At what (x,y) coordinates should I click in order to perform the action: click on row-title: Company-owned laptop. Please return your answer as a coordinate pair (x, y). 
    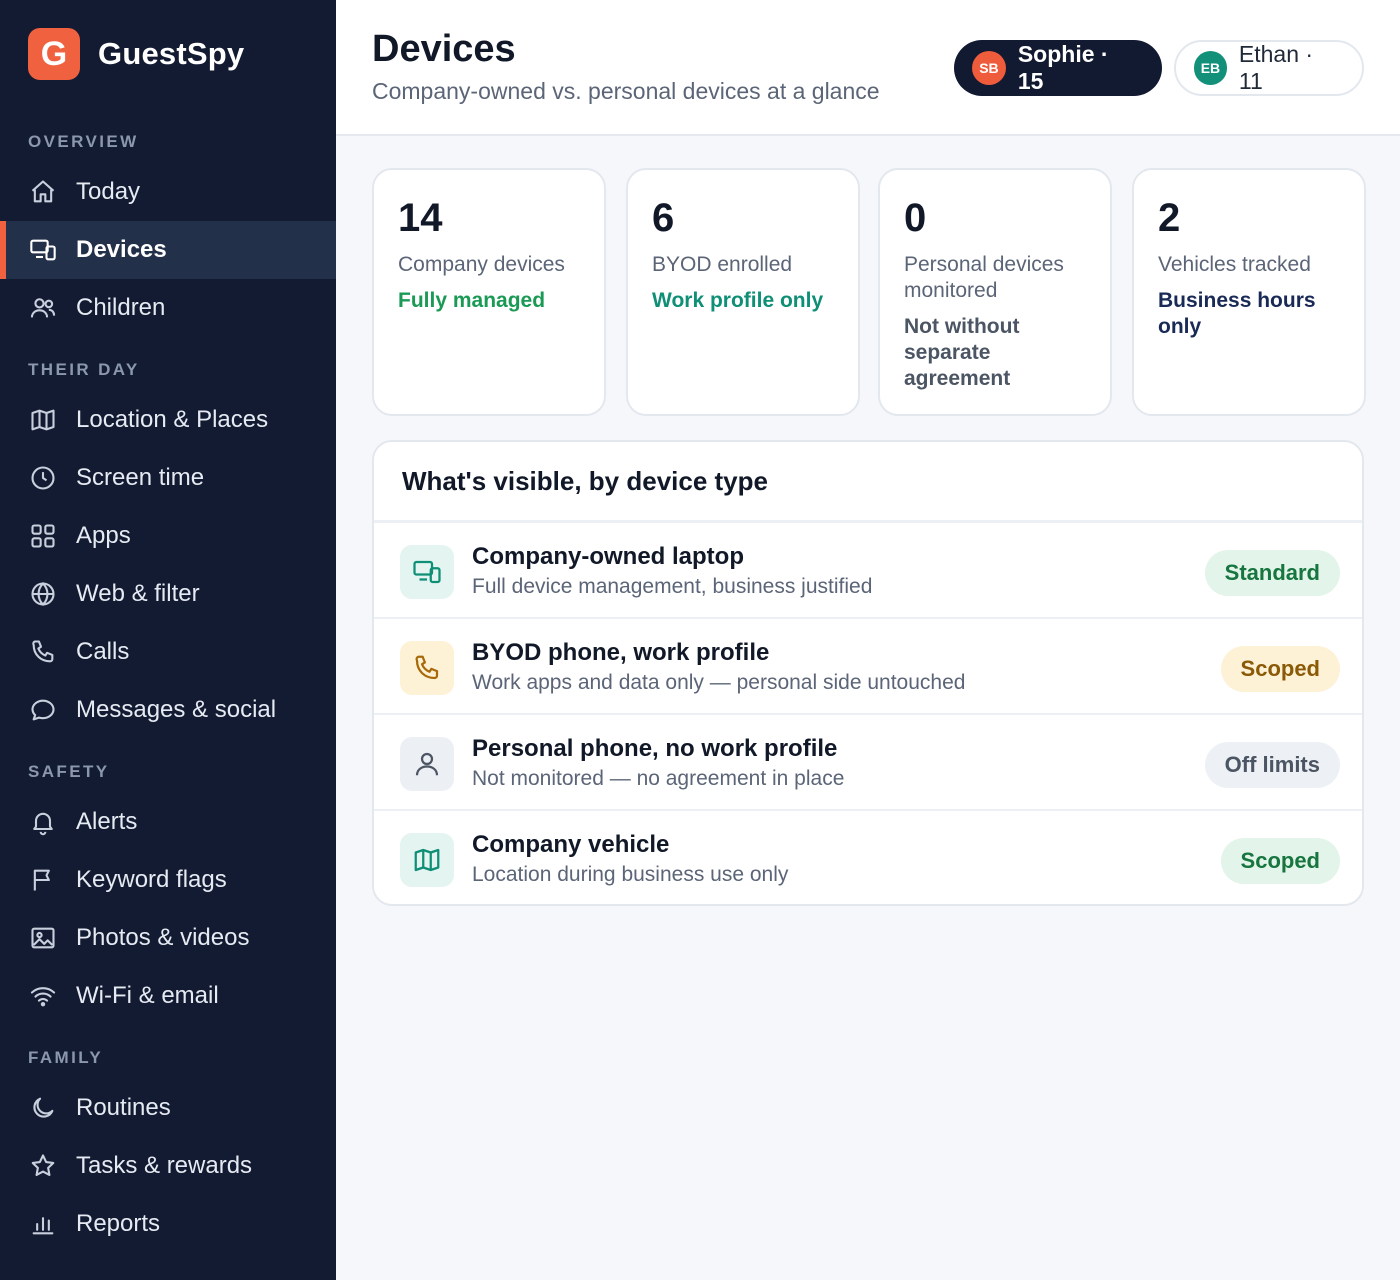
    Looking at the image, I should click on (608, 556).